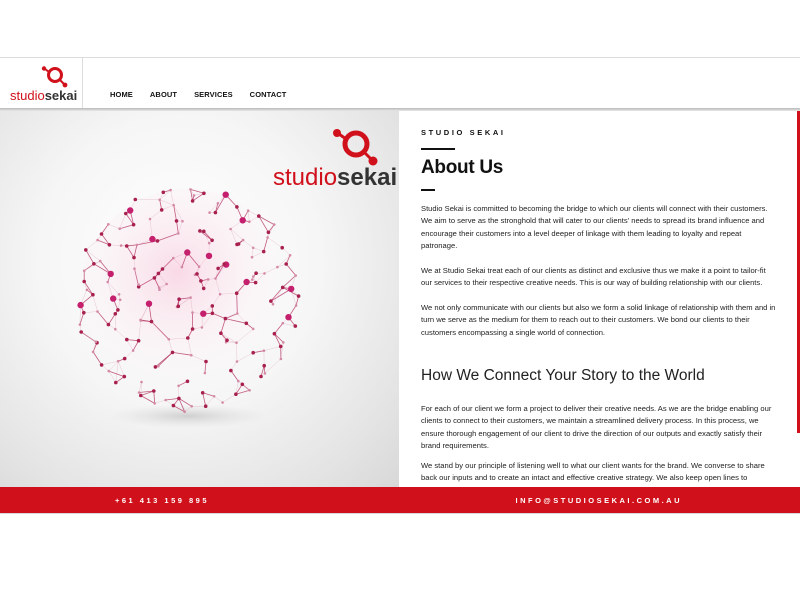 Image resolution: width=800 pixels, height=600 pixels. What do you see at coordinates (563, 375) in the screenshot?
I see `section-subheading: How We Connect Your Story to the World` at bounding box center [563, 375].